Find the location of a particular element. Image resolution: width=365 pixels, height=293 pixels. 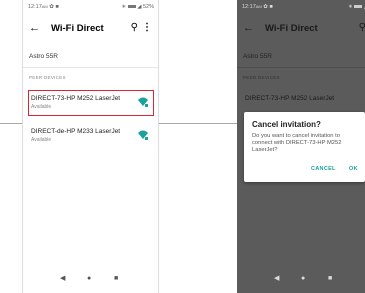

ok-button: OK is located at coordinates (353, 169).